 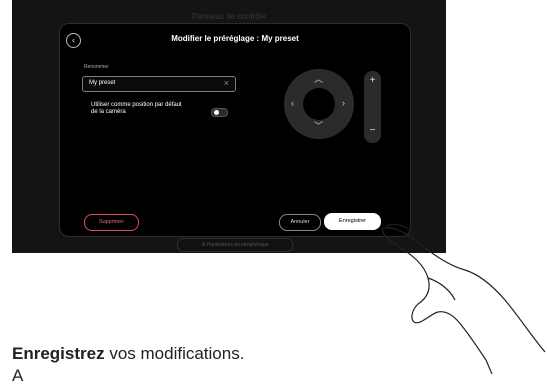 What do you see at coordinates (174, 353) in the screenshot?
I see `caption-rest: vos modifications.` at bounding box center [174, 353].